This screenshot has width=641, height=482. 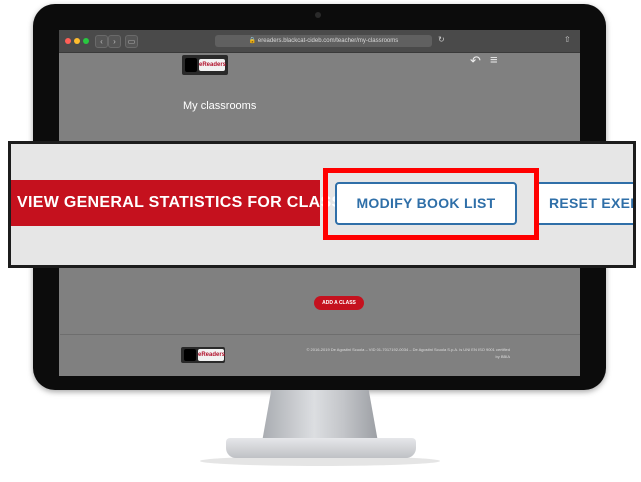 I want to click on footer-logo: eReaders, so click(x=203, y=355).